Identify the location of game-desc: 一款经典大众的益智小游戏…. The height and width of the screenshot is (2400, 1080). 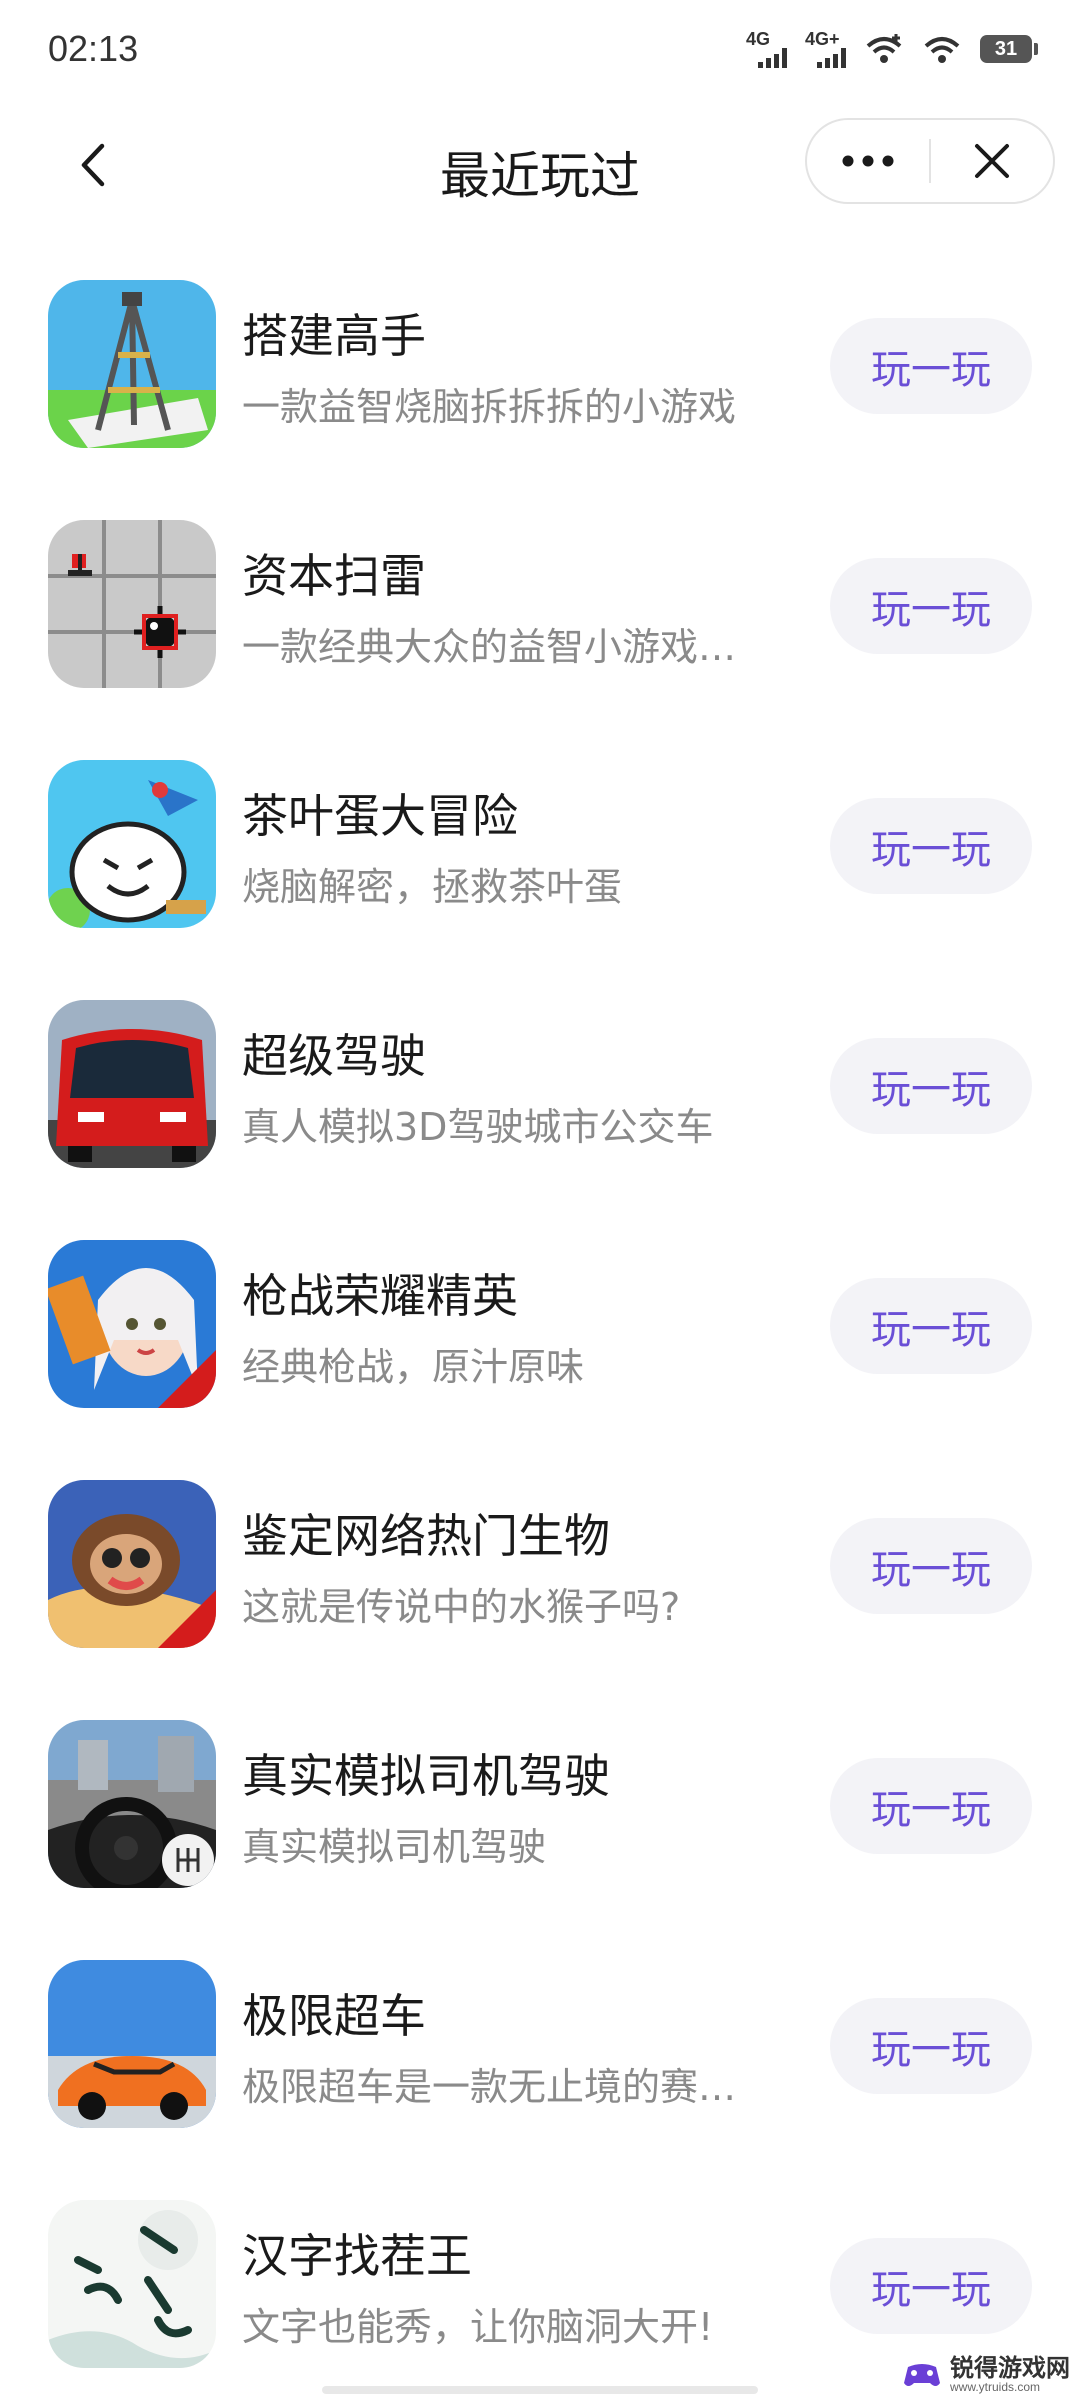
(489, 647).